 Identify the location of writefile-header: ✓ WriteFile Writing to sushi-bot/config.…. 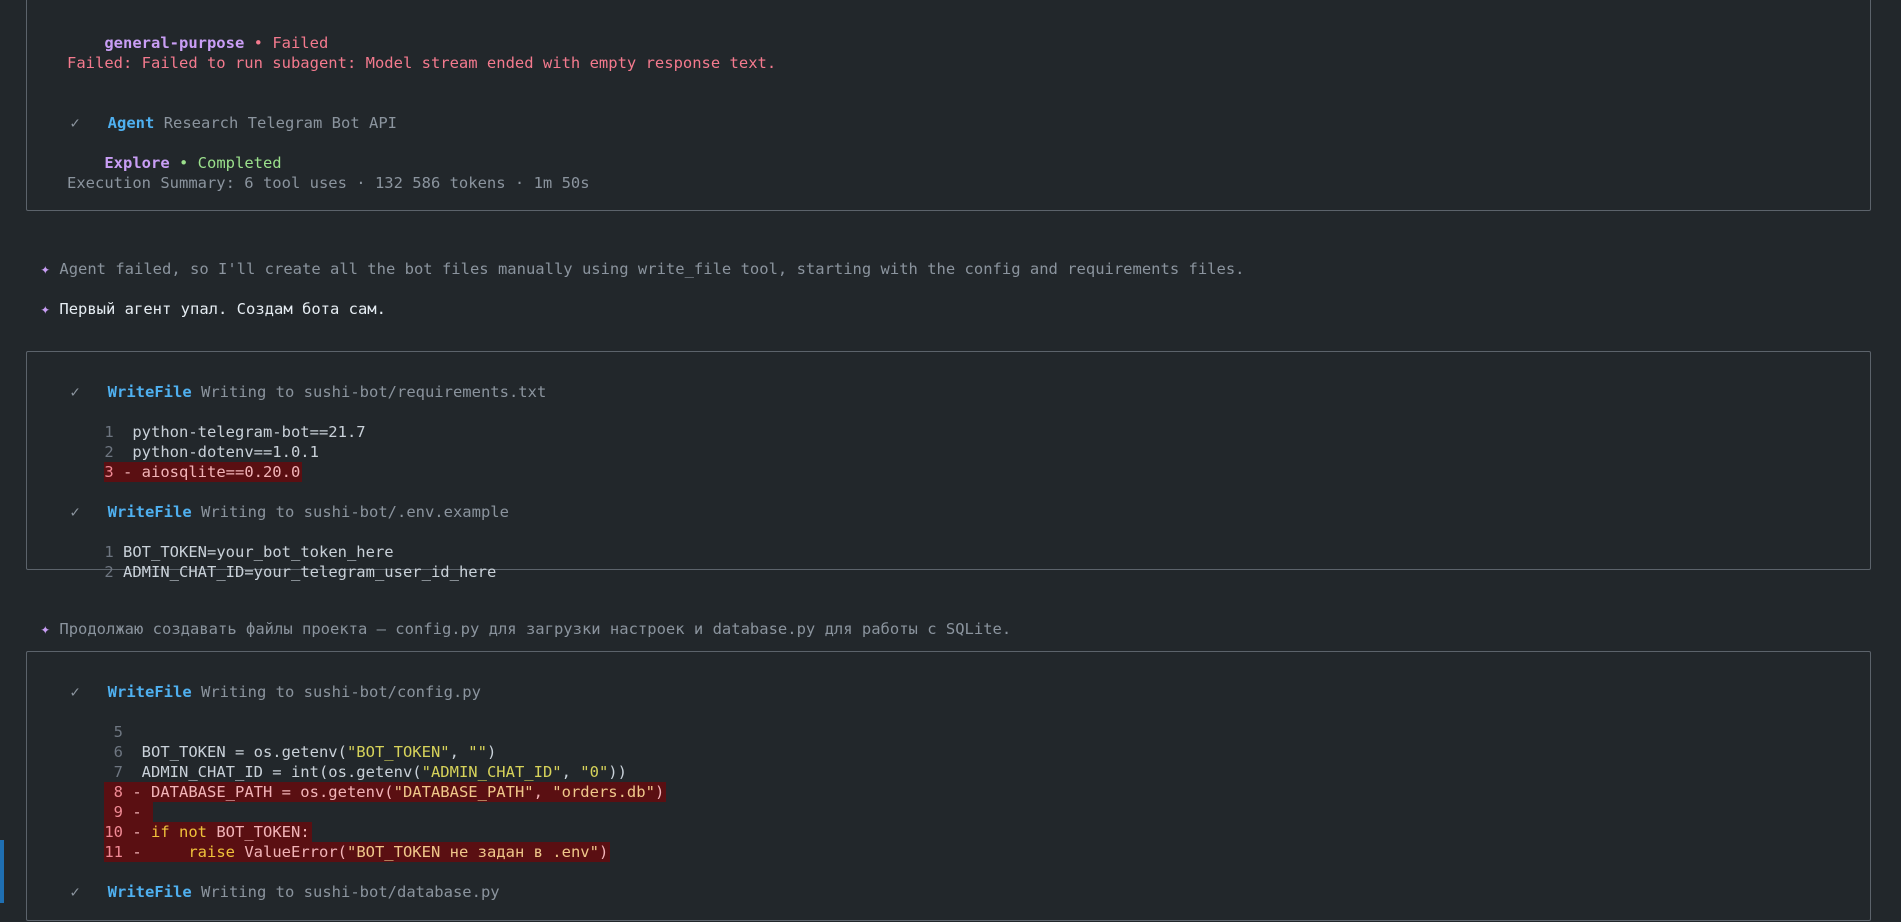
(257, 681).